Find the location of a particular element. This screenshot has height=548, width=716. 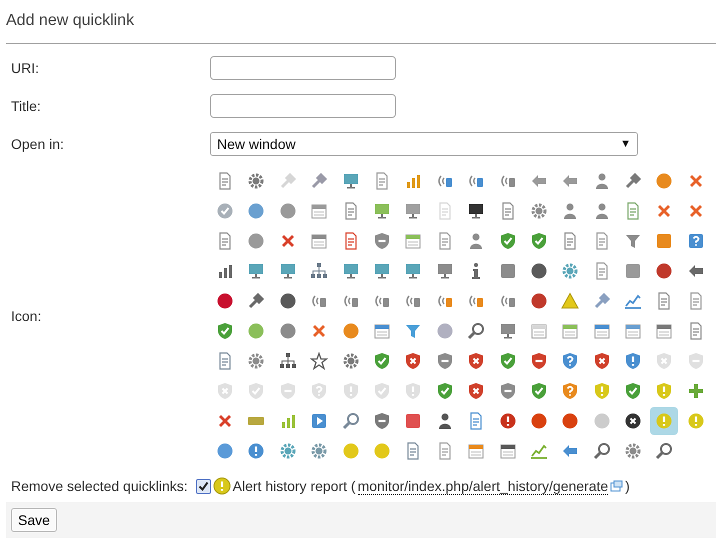

field-label: Remove selected quicklinks: is located at coordinates (99, 486).